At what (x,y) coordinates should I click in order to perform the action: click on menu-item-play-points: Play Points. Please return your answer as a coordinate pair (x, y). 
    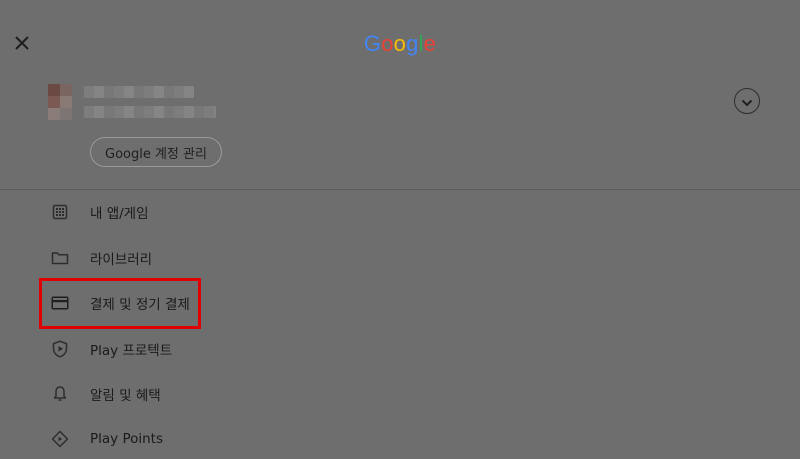
    Looking at the image, I should click on (240, 439).